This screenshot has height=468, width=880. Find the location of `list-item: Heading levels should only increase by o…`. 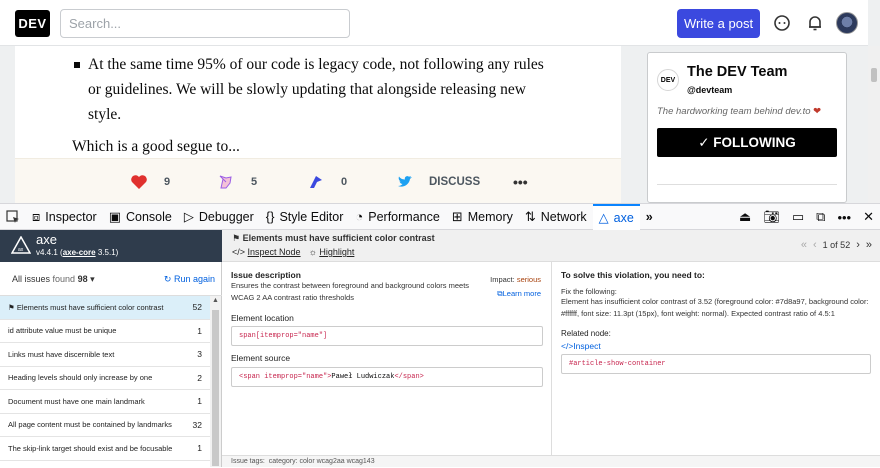

list-item: Heading levels should only increase by o… is located at coordinates (105, 378).